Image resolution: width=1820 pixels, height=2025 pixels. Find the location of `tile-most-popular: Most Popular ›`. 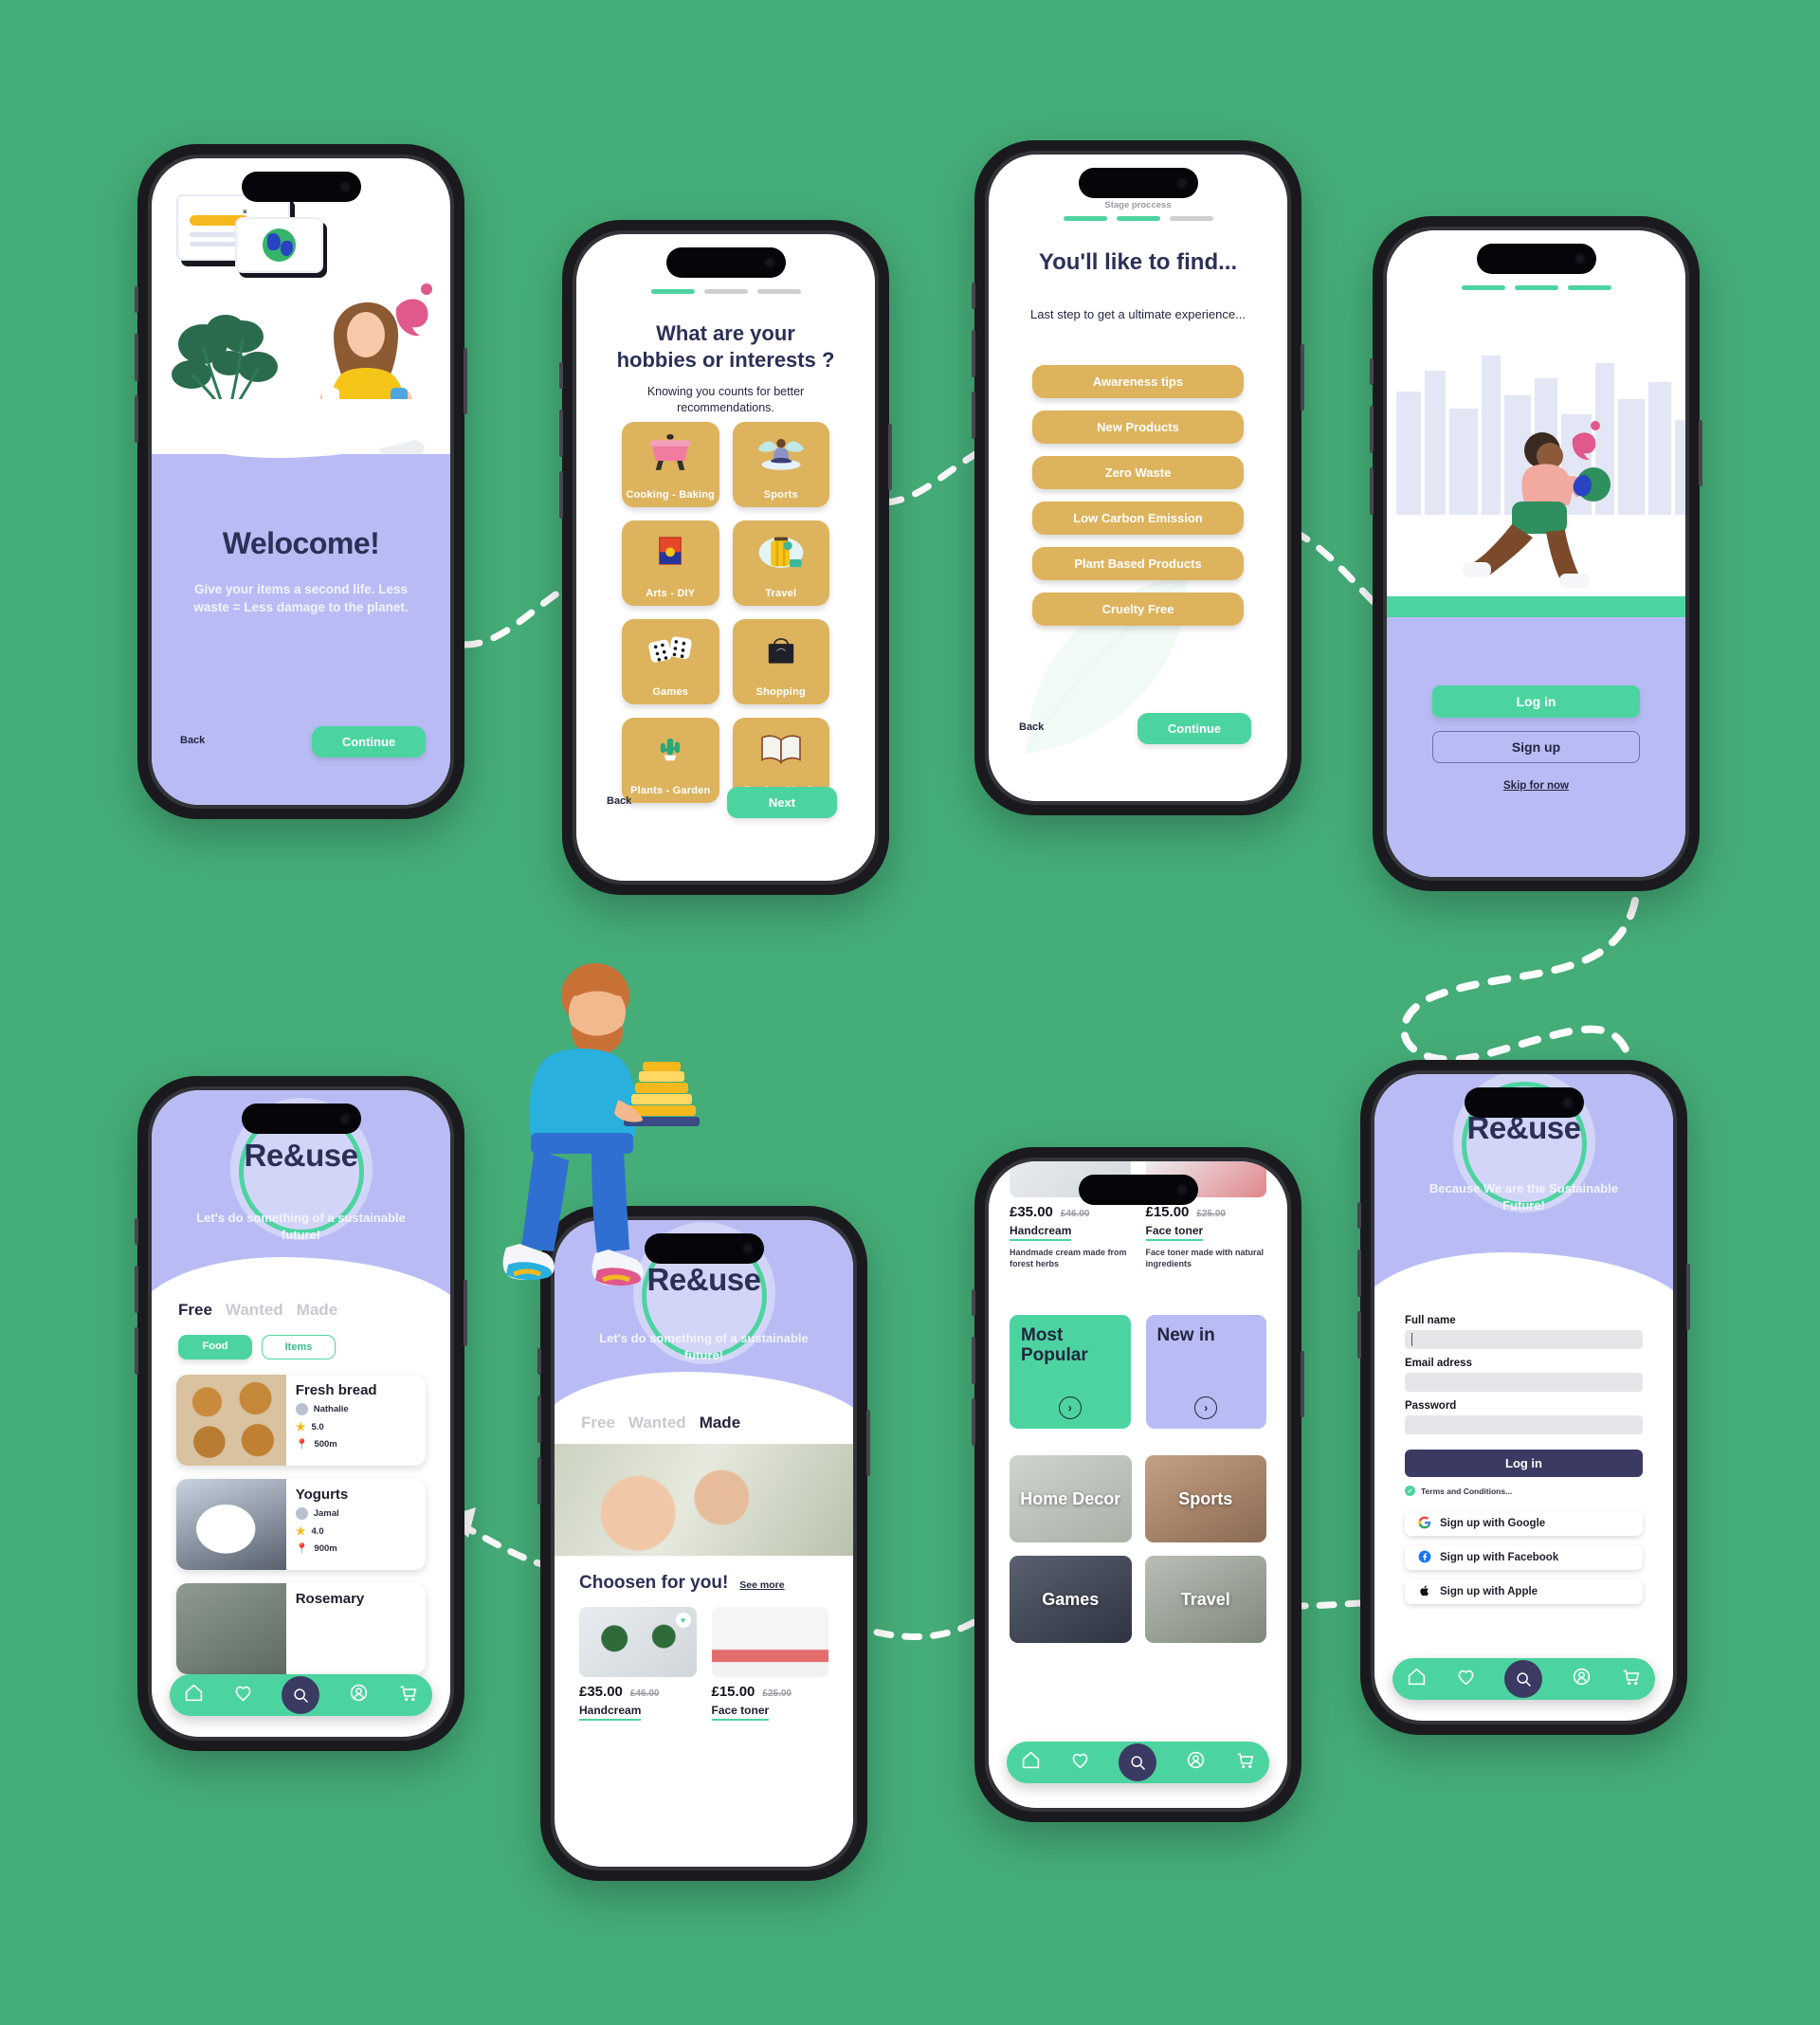

tile-most-popular: Most Popular › is located at coordinates (1070, 1372).